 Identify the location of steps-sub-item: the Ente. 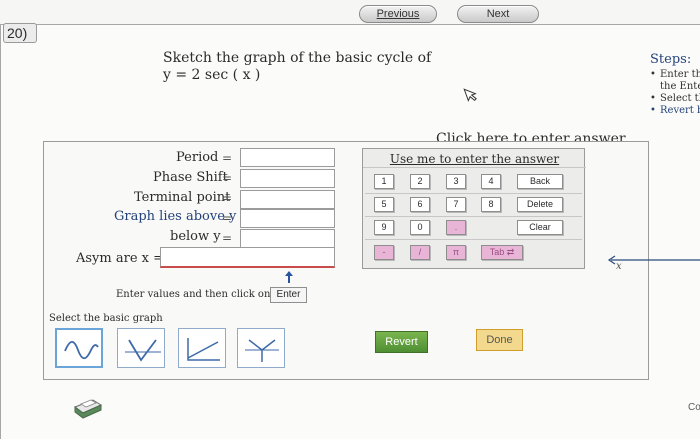
(680, 86).